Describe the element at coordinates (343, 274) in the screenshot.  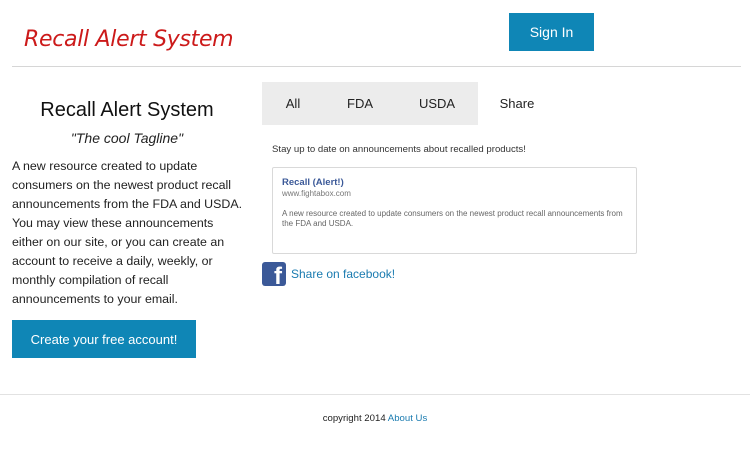
I see `facebook-share-label: Share on facebook!` at that location.